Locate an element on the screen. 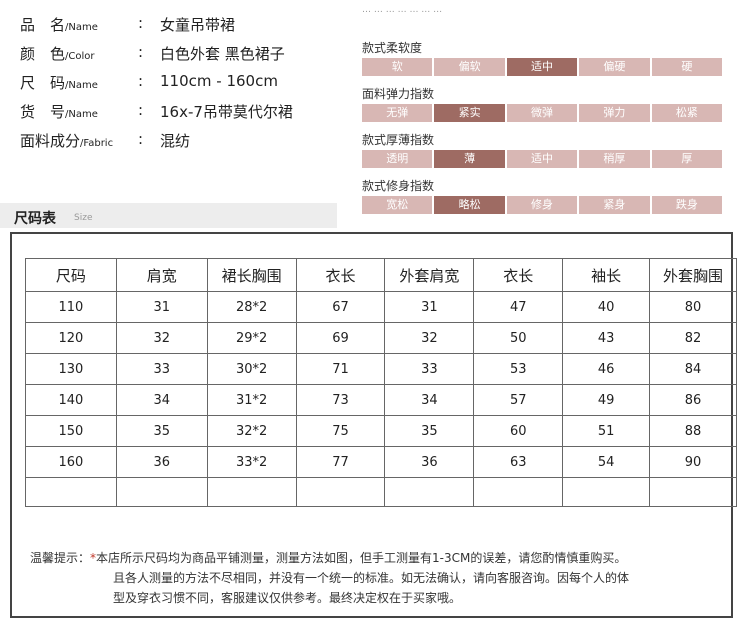 This screenshot has height=620, width=737. scale-bar: 无弹 紧实 微弹 弹力 松紧 is located at coordinates (542, 113).